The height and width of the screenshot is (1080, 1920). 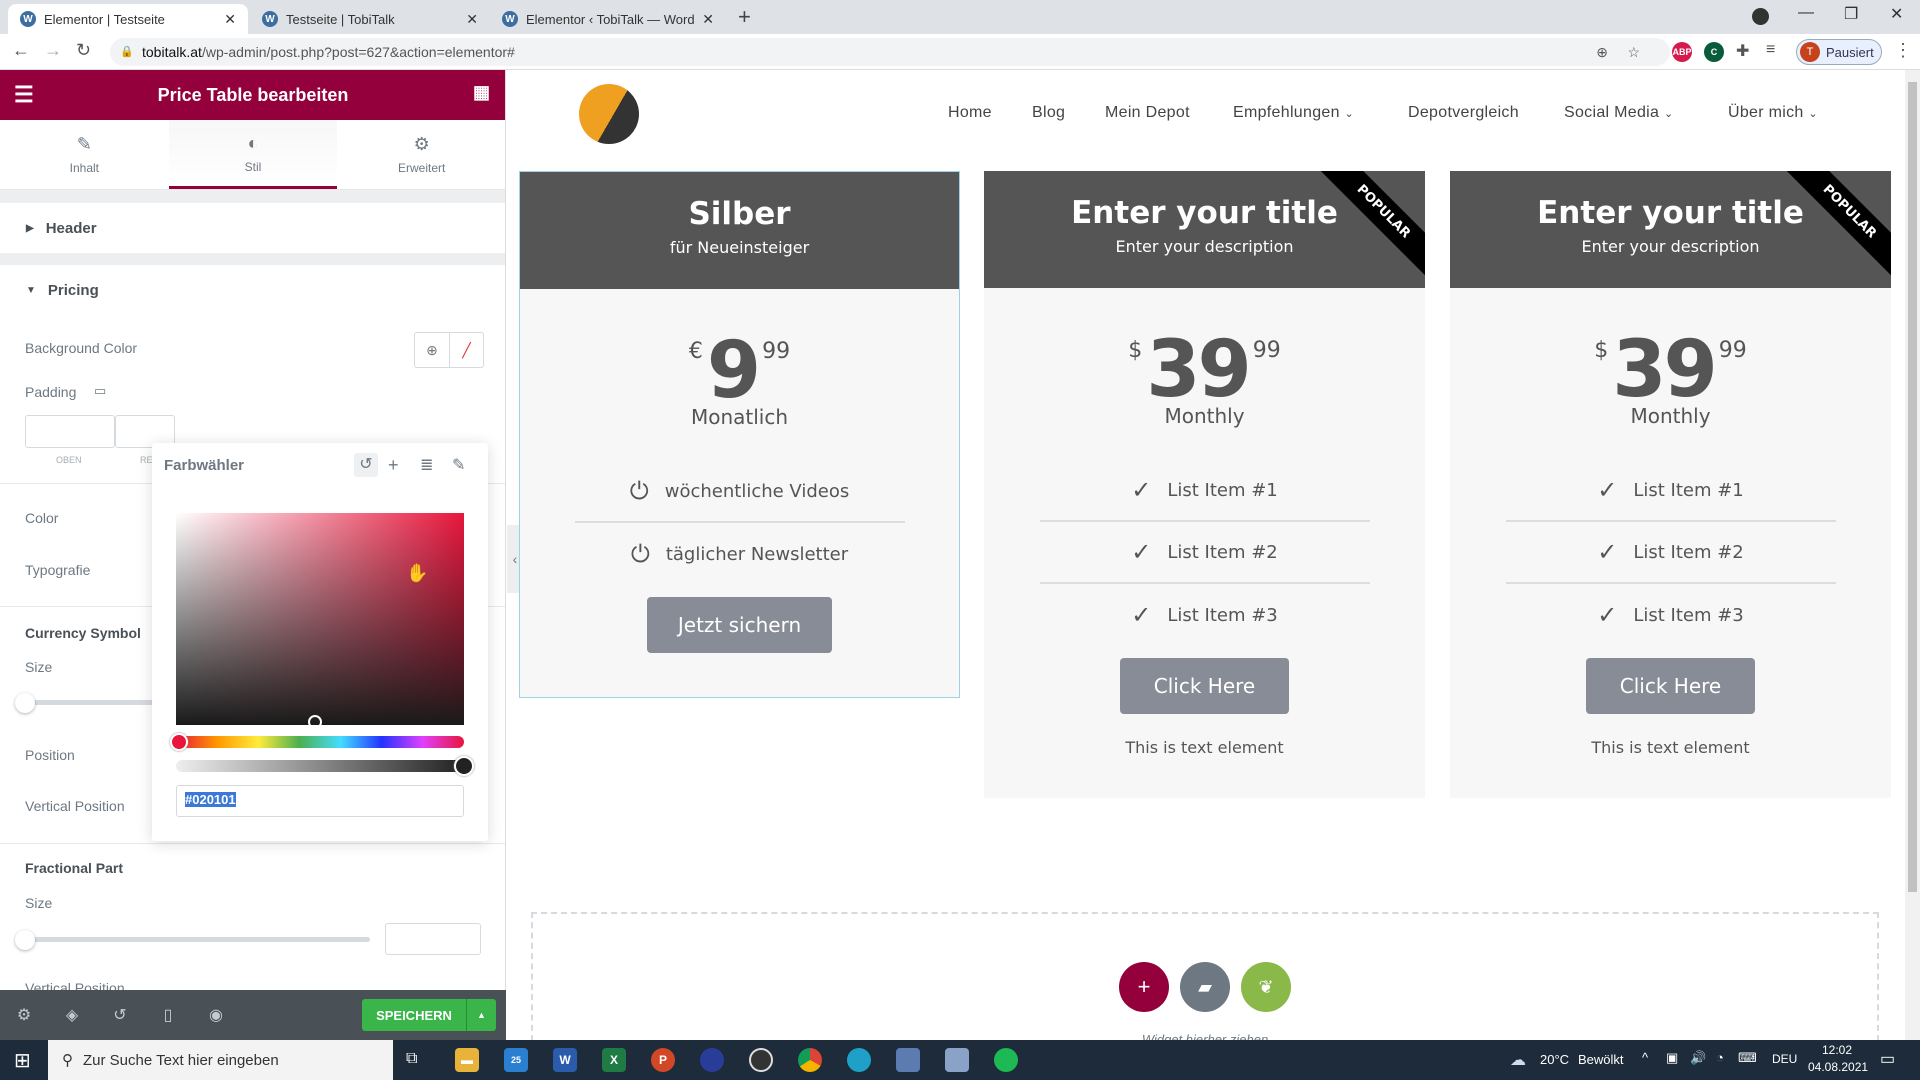 I want to click on menu-icon: ⋮, so click(x=1903, y=50).